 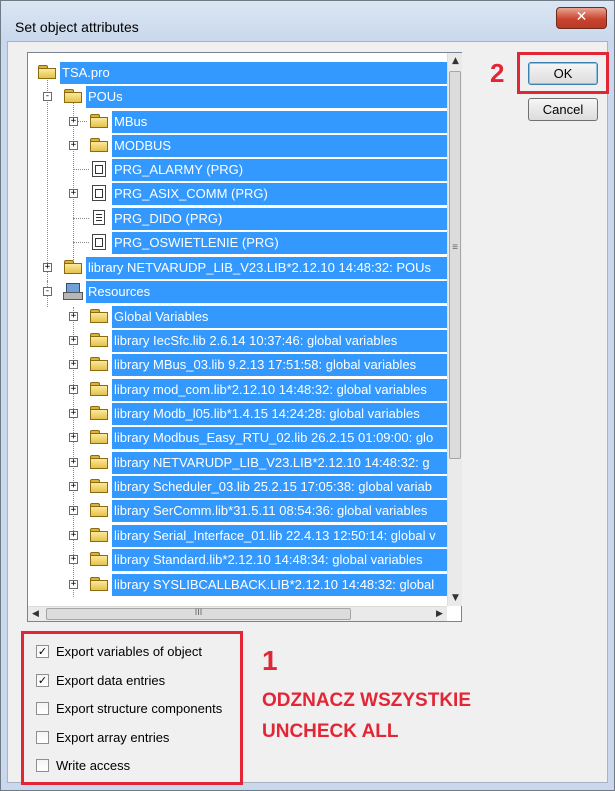 What do you see at coordinates (455, 265) in the screenshot?
I see `vertical-scroll-thumb: ≡` at bounding box center [455, 265].